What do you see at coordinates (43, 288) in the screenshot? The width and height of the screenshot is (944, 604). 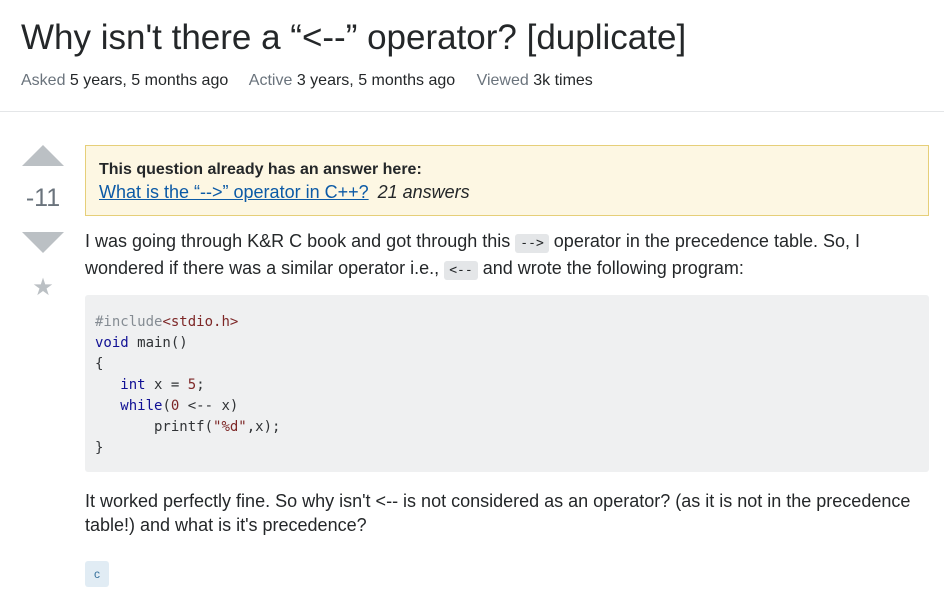 I see `favorite-star-icon: ★` at bounding box center [43, 288].